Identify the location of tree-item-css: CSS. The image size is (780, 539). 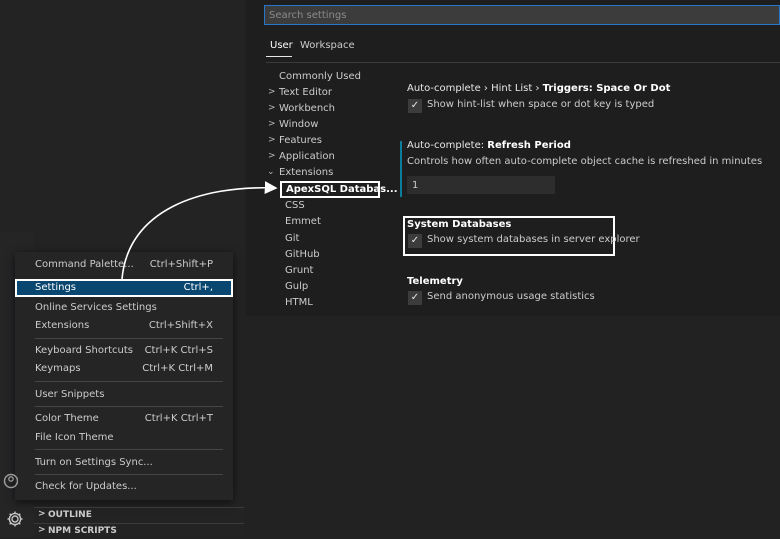
(295, 205).